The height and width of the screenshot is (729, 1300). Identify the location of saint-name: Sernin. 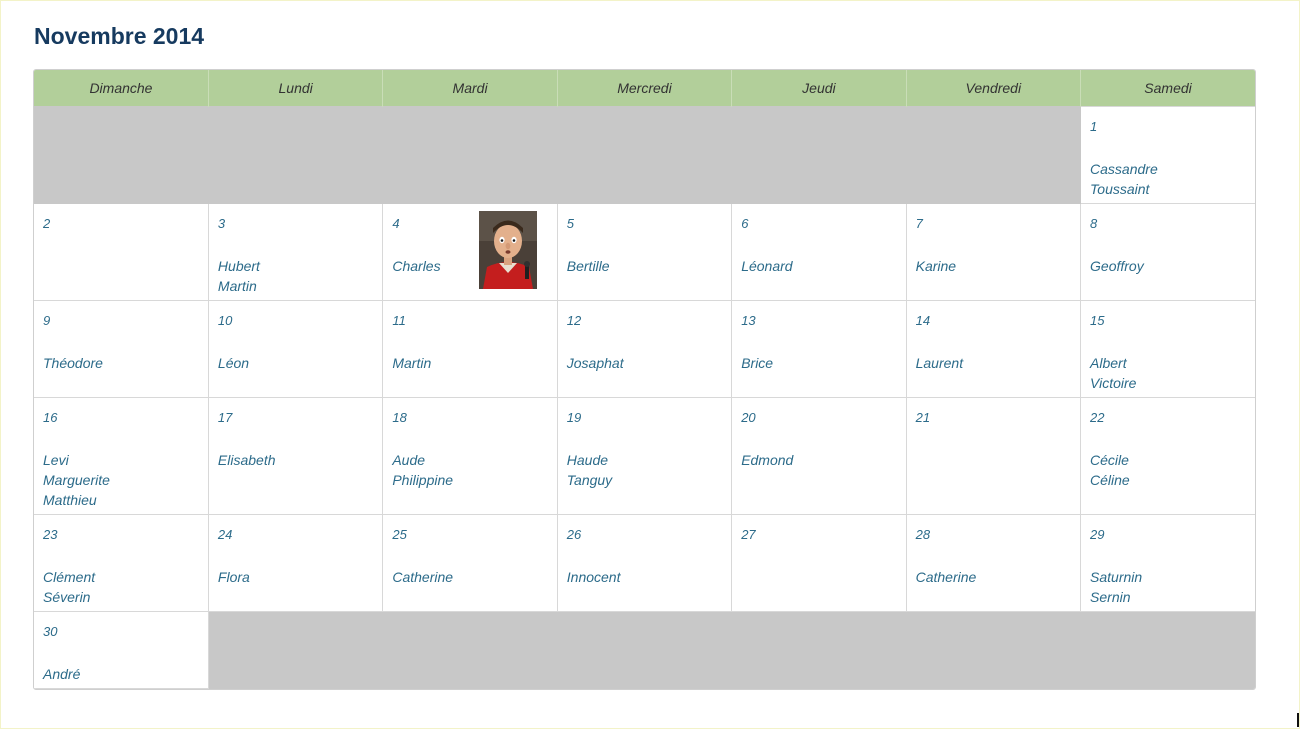
(1110, 597).